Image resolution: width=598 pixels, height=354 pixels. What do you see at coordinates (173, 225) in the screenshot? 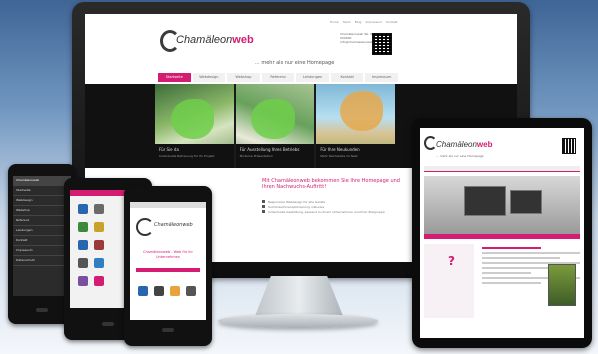
I see `phone-logo: Chamäleonweb` at bounding box center [173, 225].